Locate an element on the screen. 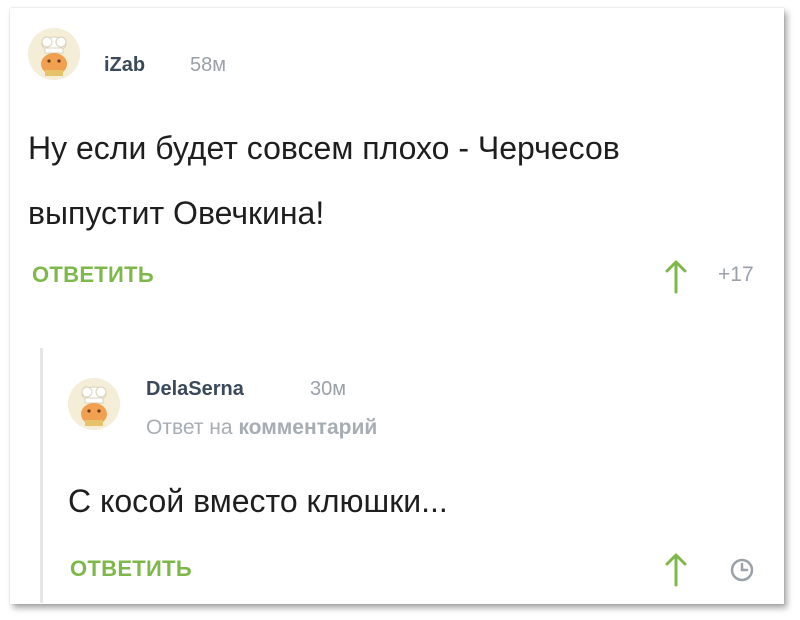 The height and width of the screenshot is (620, 800). rating-count: +17 is located at coordinates (736, 274).